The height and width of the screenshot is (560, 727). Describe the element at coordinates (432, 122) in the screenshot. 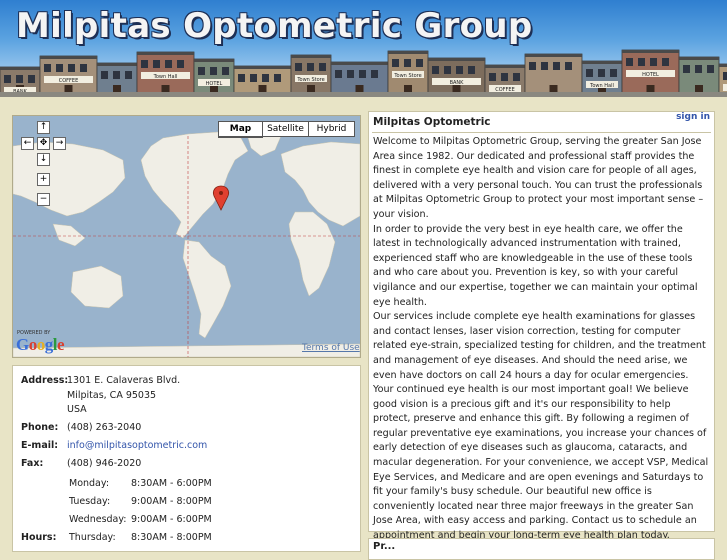

I see `content-title: Milpitas Optometric` at that location.